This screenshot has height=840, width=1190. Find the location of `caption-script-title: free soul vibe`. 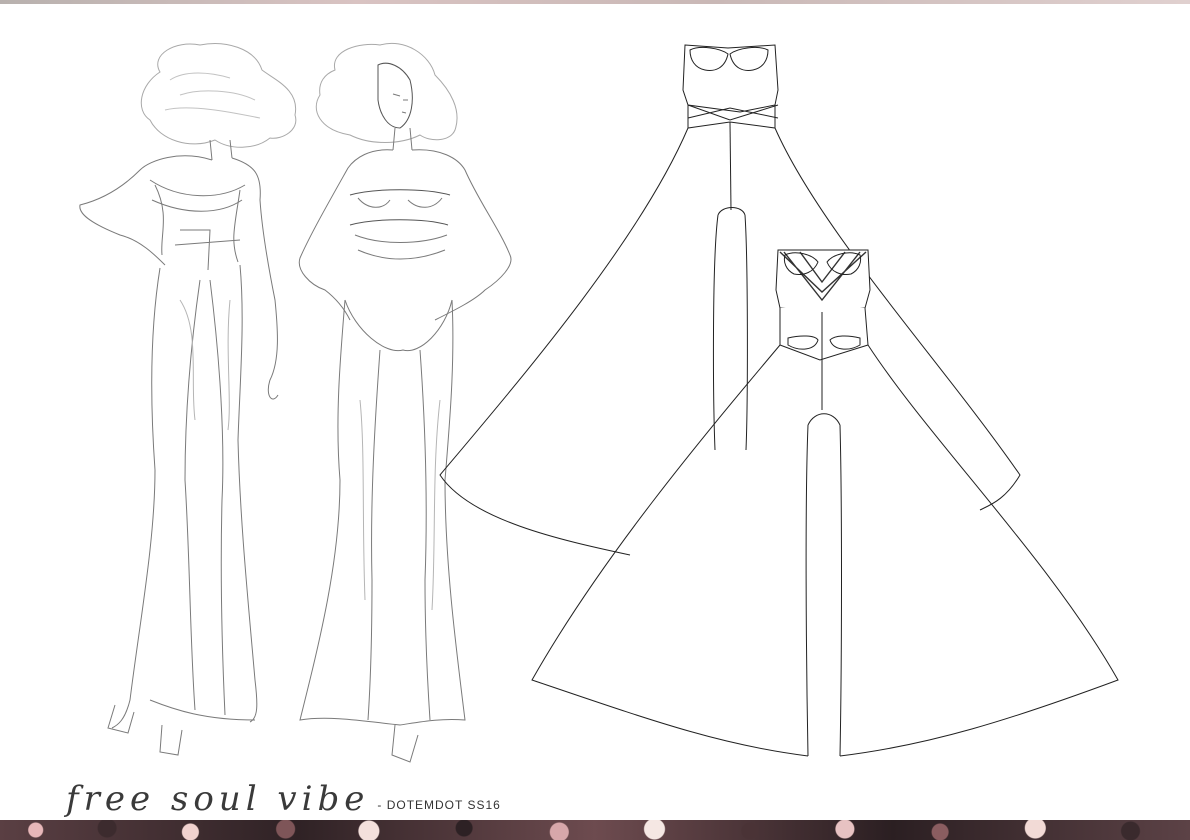

caption-script-title: free soul vibe is located at coordinates (218, 799).